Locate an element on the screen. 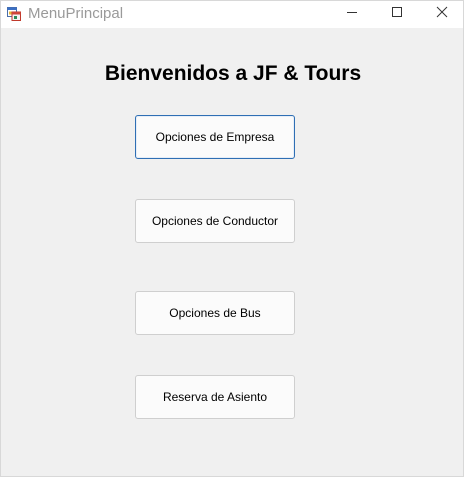 Image resolution: width=464 pixels, height=477 pixels. seat-reservation-button: Reserva de Asiento is located at coordinates (215, 397).